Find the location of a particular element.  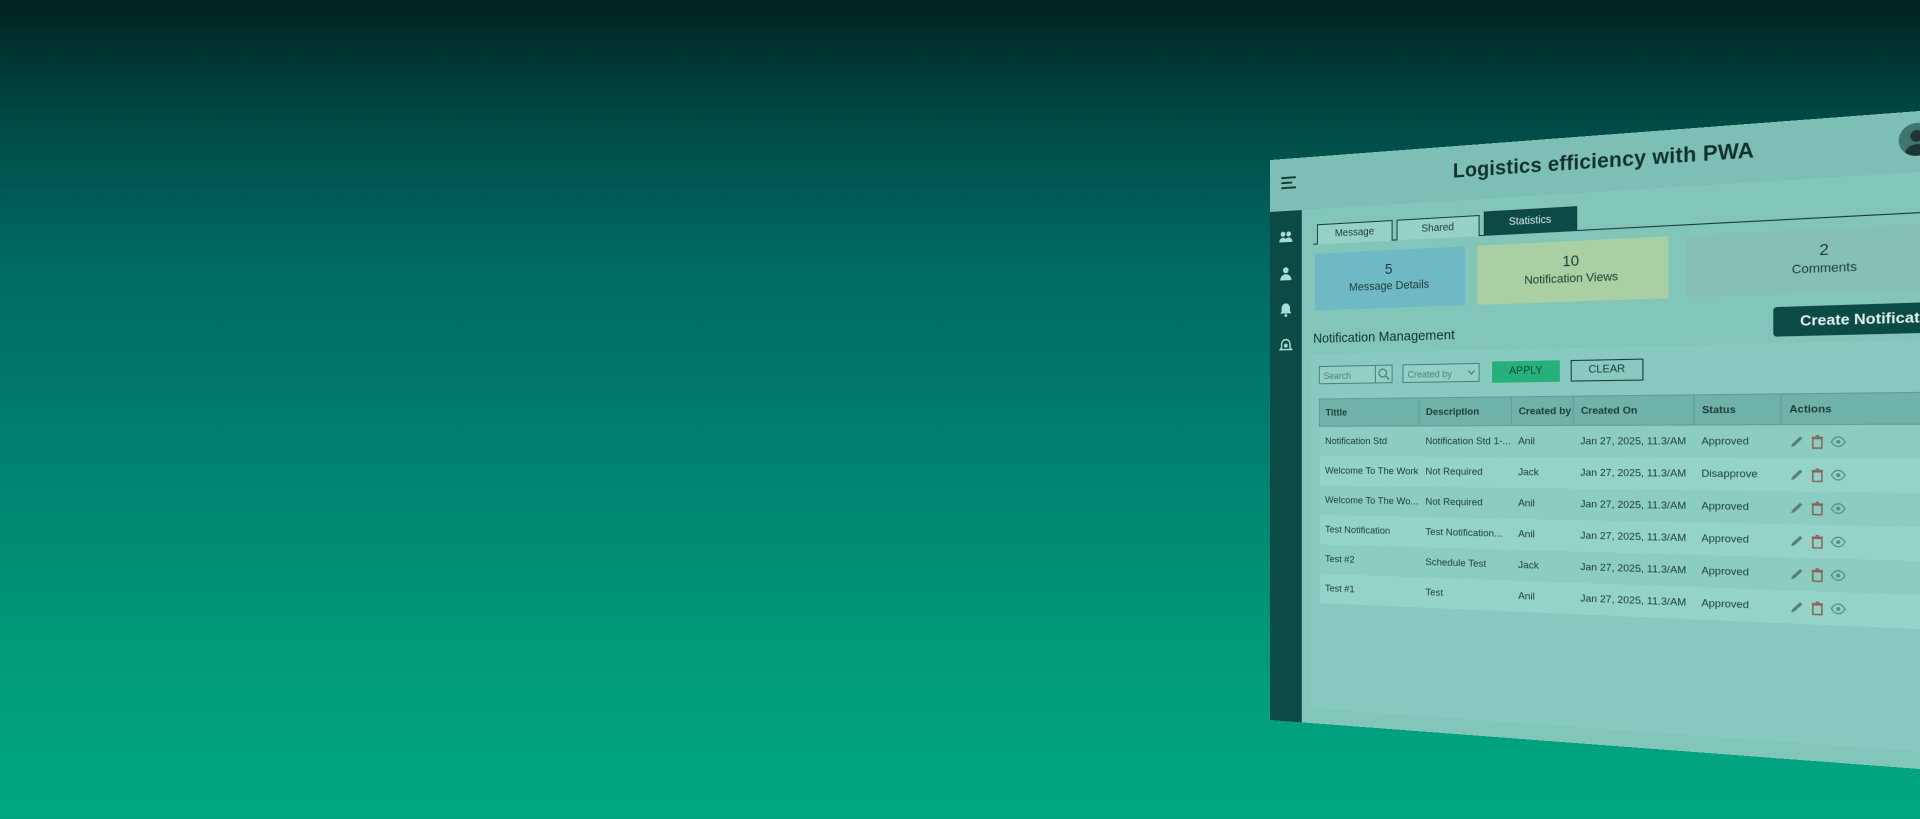

created-by-placeholder: Created by is located at coordinates (1429, 374).